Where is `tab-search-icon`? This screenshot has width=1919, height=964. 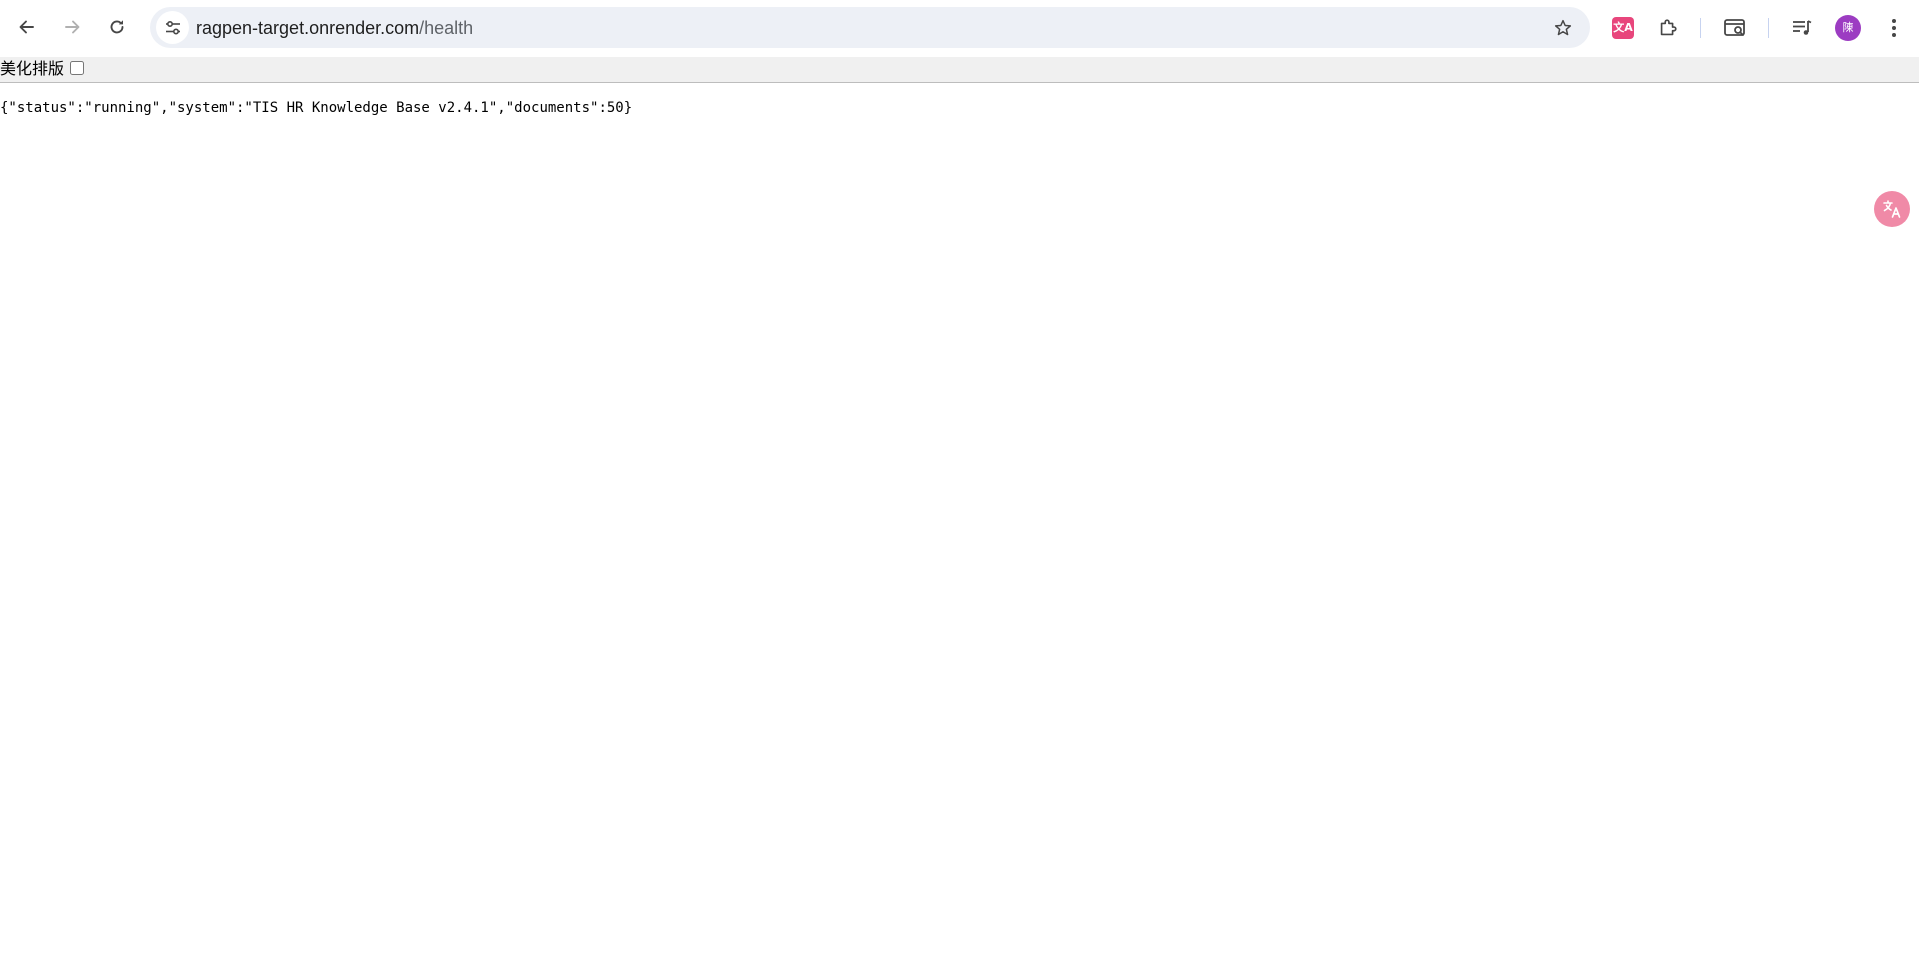 tab-search-icon is located at coordinates (1734, 27).